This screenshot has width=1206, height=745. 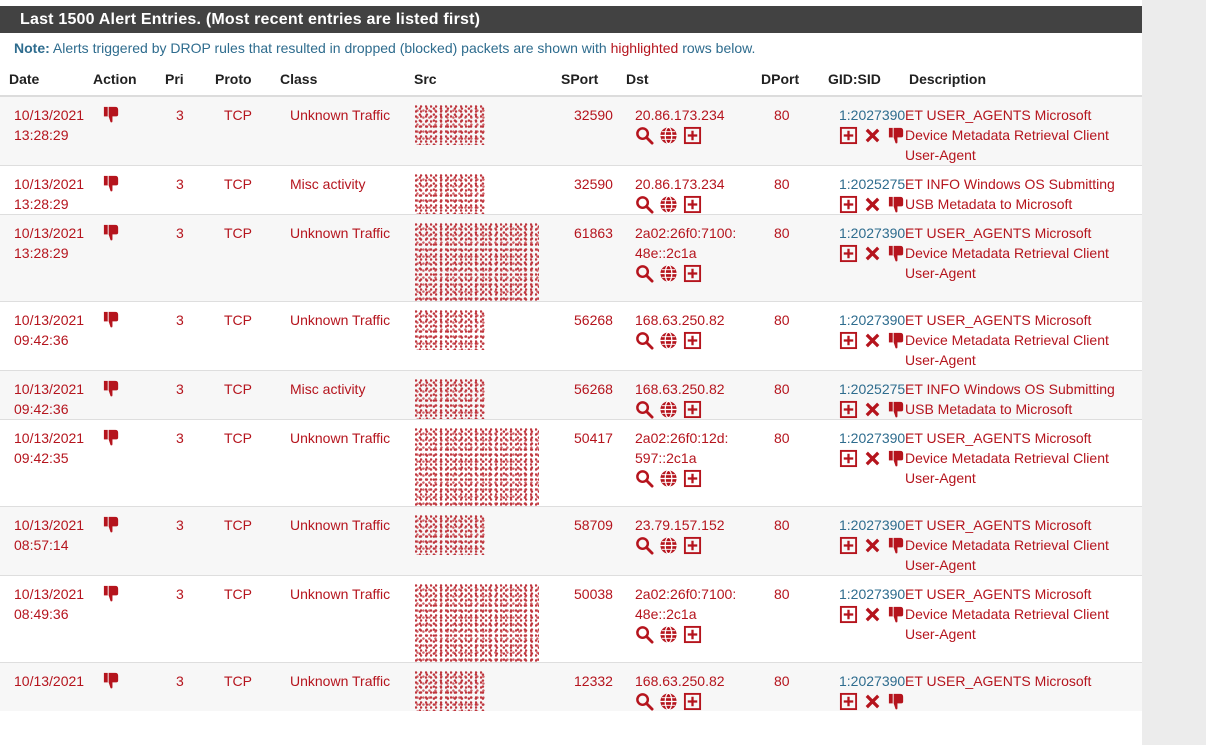 What do you see at coordinates (42, 80) in the screenshot?
I see `col-header: Date` at bounding box center [42, 80].